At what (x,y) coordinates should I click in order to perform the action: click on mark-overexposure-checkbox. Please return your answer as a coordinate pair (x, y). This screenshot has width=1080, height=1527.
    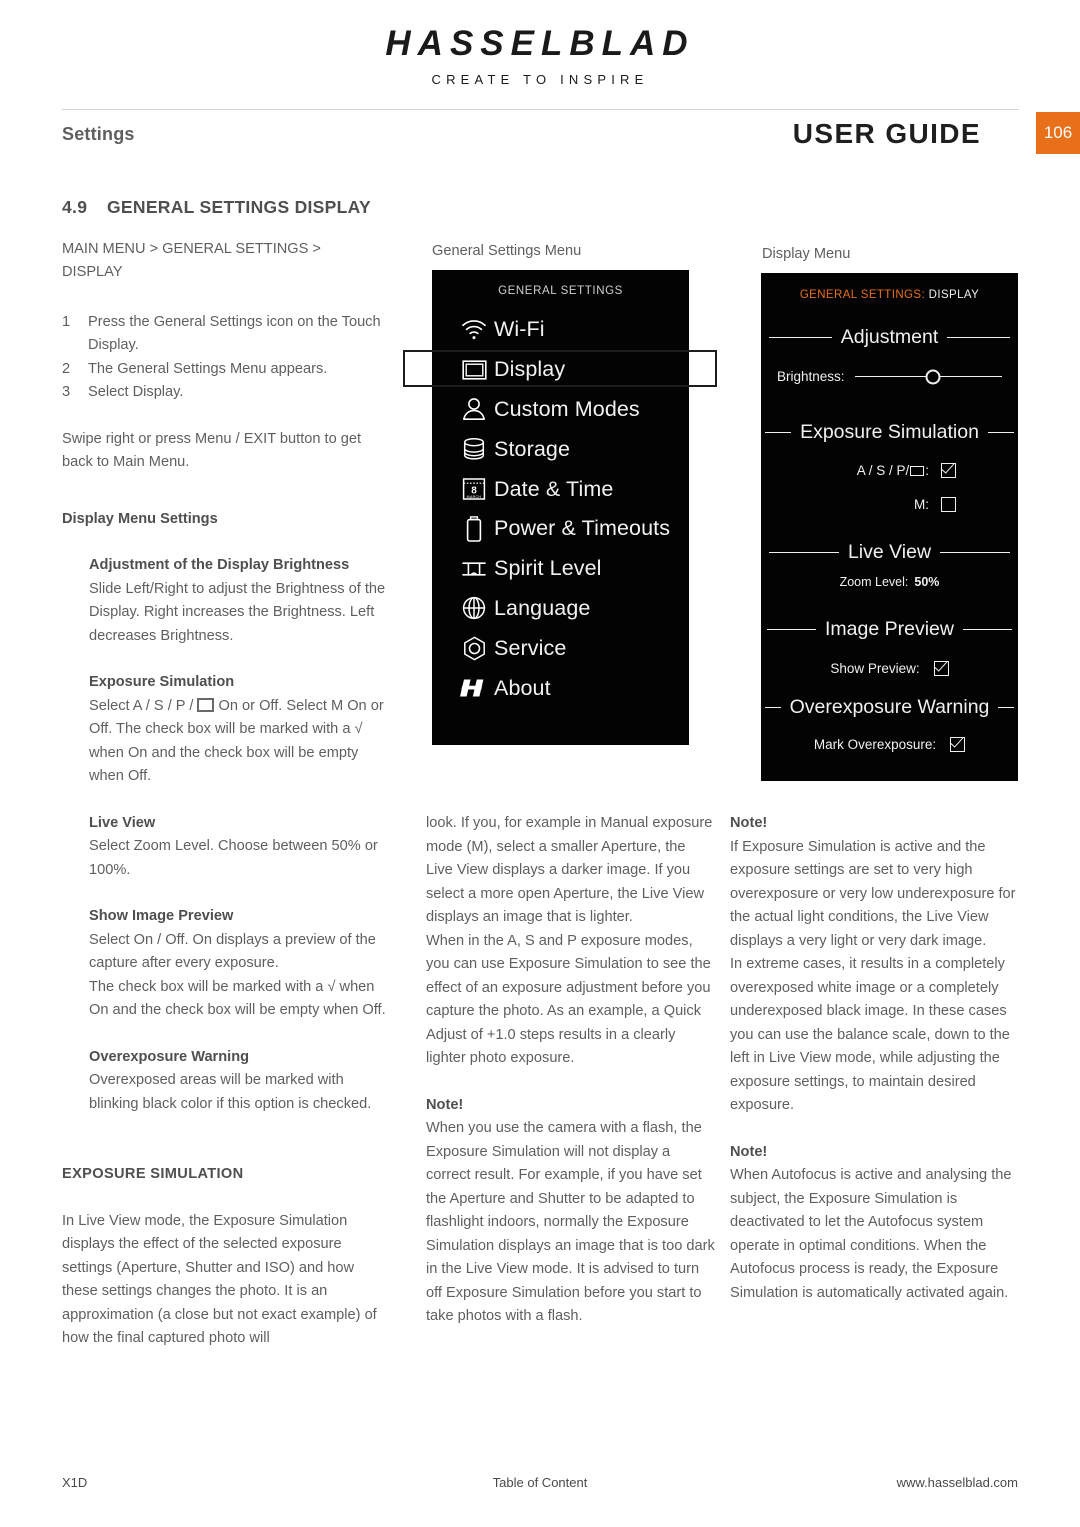
    Looking at the image, I should click on (958, 744).